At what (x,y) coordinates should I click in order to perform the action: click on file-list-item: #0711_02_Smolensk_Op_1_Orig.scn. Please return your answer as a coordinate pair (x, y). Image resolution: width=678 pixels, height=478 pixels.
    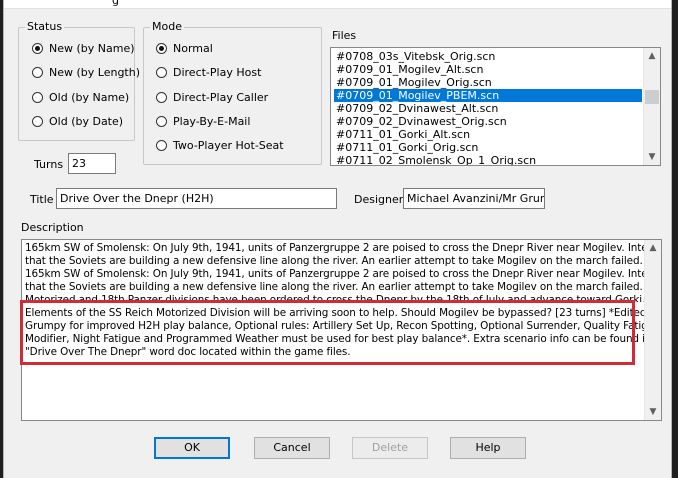
    Looking at the image, I should click on (488, 159).